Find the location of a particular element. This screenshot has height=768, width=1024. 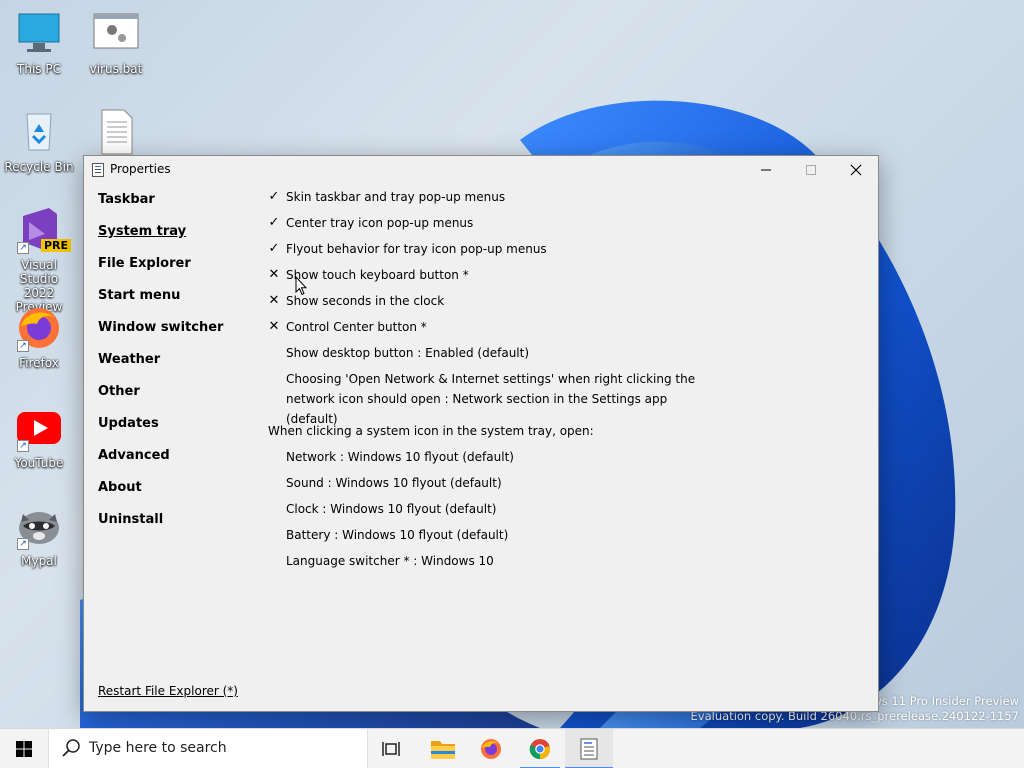

window-title: Properties is located at coordinates (140, 169).